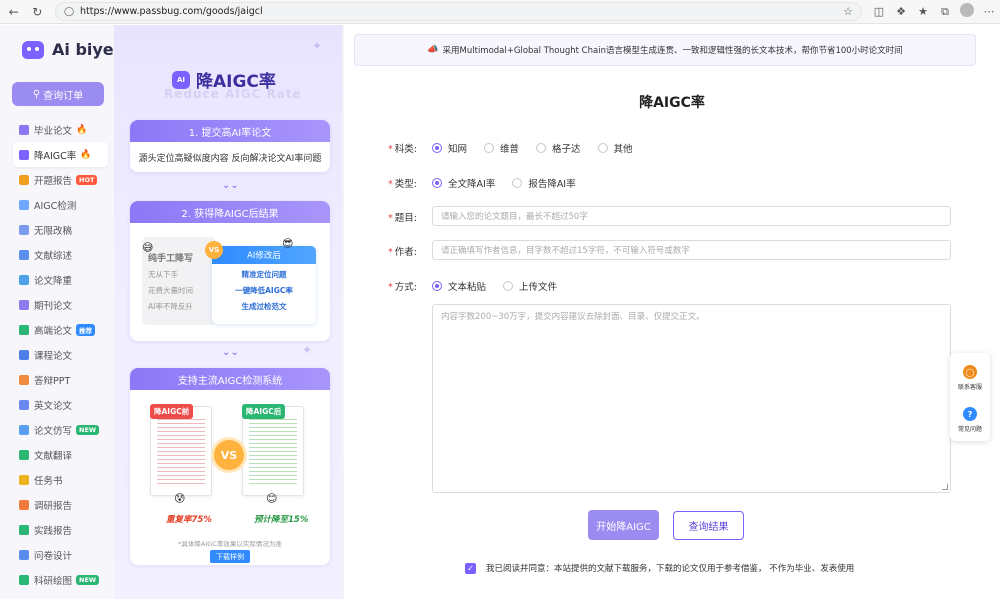  What do you see at coordinates (544, 183) in the screenshot?
I see `type-option-report: 报告降AI率` at bounding box center [544, 183].